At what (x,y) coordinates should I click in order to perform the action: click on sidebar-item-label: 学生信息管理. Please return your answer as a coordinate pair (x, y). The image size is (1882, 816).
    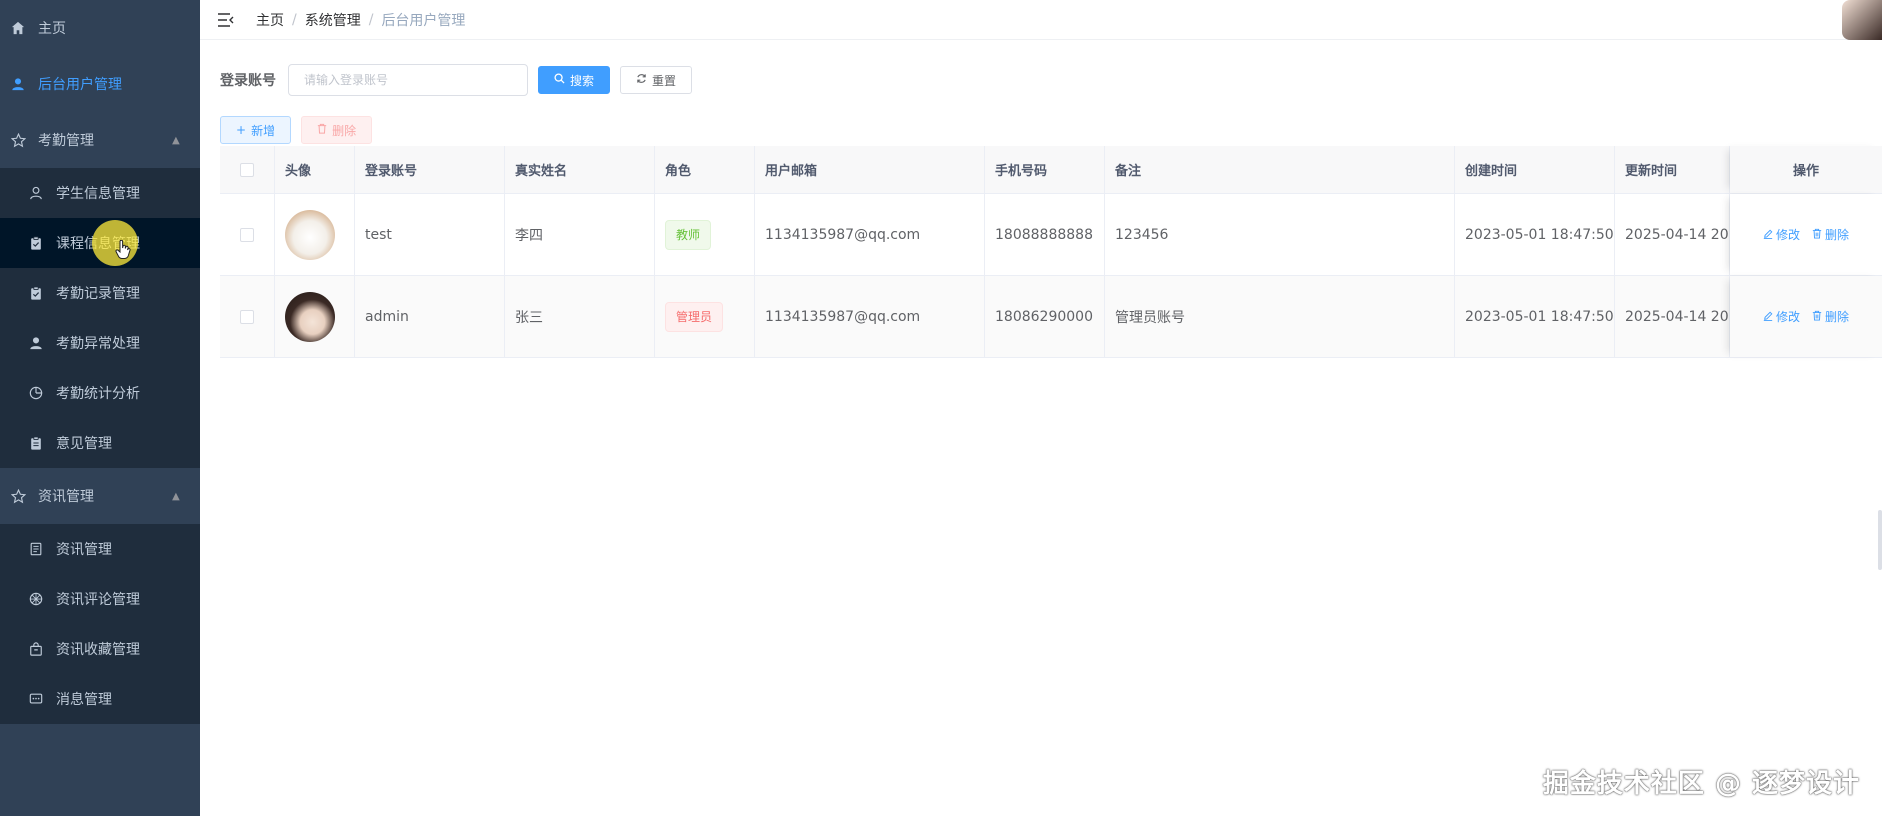
    Looking at the image, I should click on (98, 194).